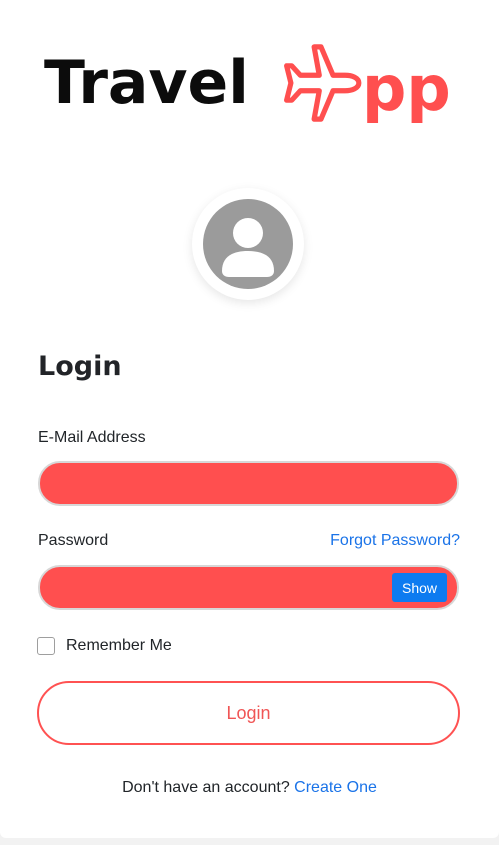 This screenshot has height=845, width=499. I want to click on login-button: Login, so click(248, 713).